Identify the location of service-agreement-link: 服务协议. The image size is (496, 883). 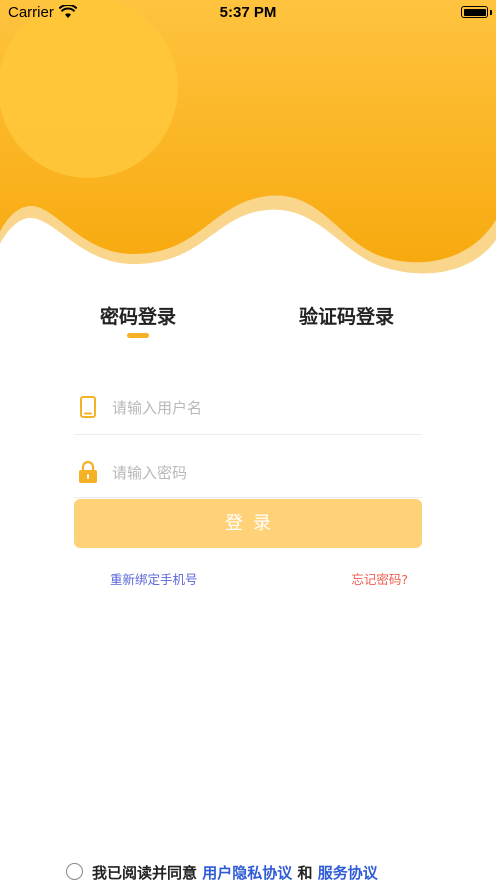
(348, 873).